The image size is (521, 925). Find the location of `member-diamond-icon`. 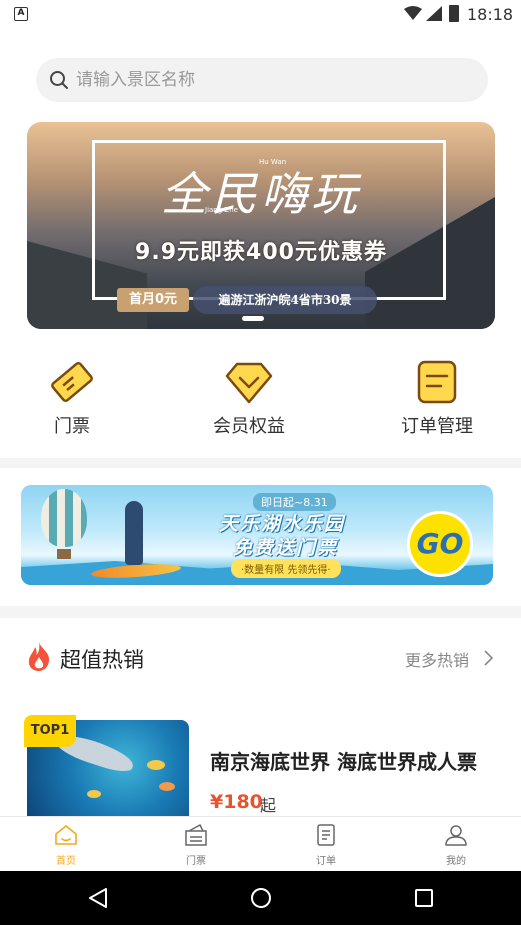

member-diamond-icon is located at coordinates (249, 383).